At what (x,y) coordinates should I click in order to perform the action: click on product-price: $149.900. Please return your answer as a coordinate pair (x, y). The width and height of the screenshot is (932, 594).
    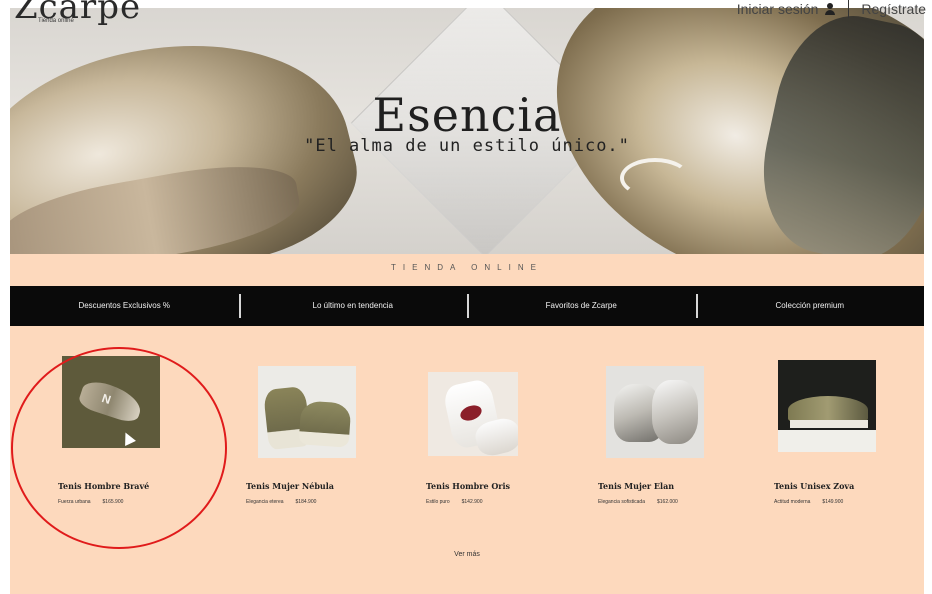
    Looking at the image, I should click on (833, 502).